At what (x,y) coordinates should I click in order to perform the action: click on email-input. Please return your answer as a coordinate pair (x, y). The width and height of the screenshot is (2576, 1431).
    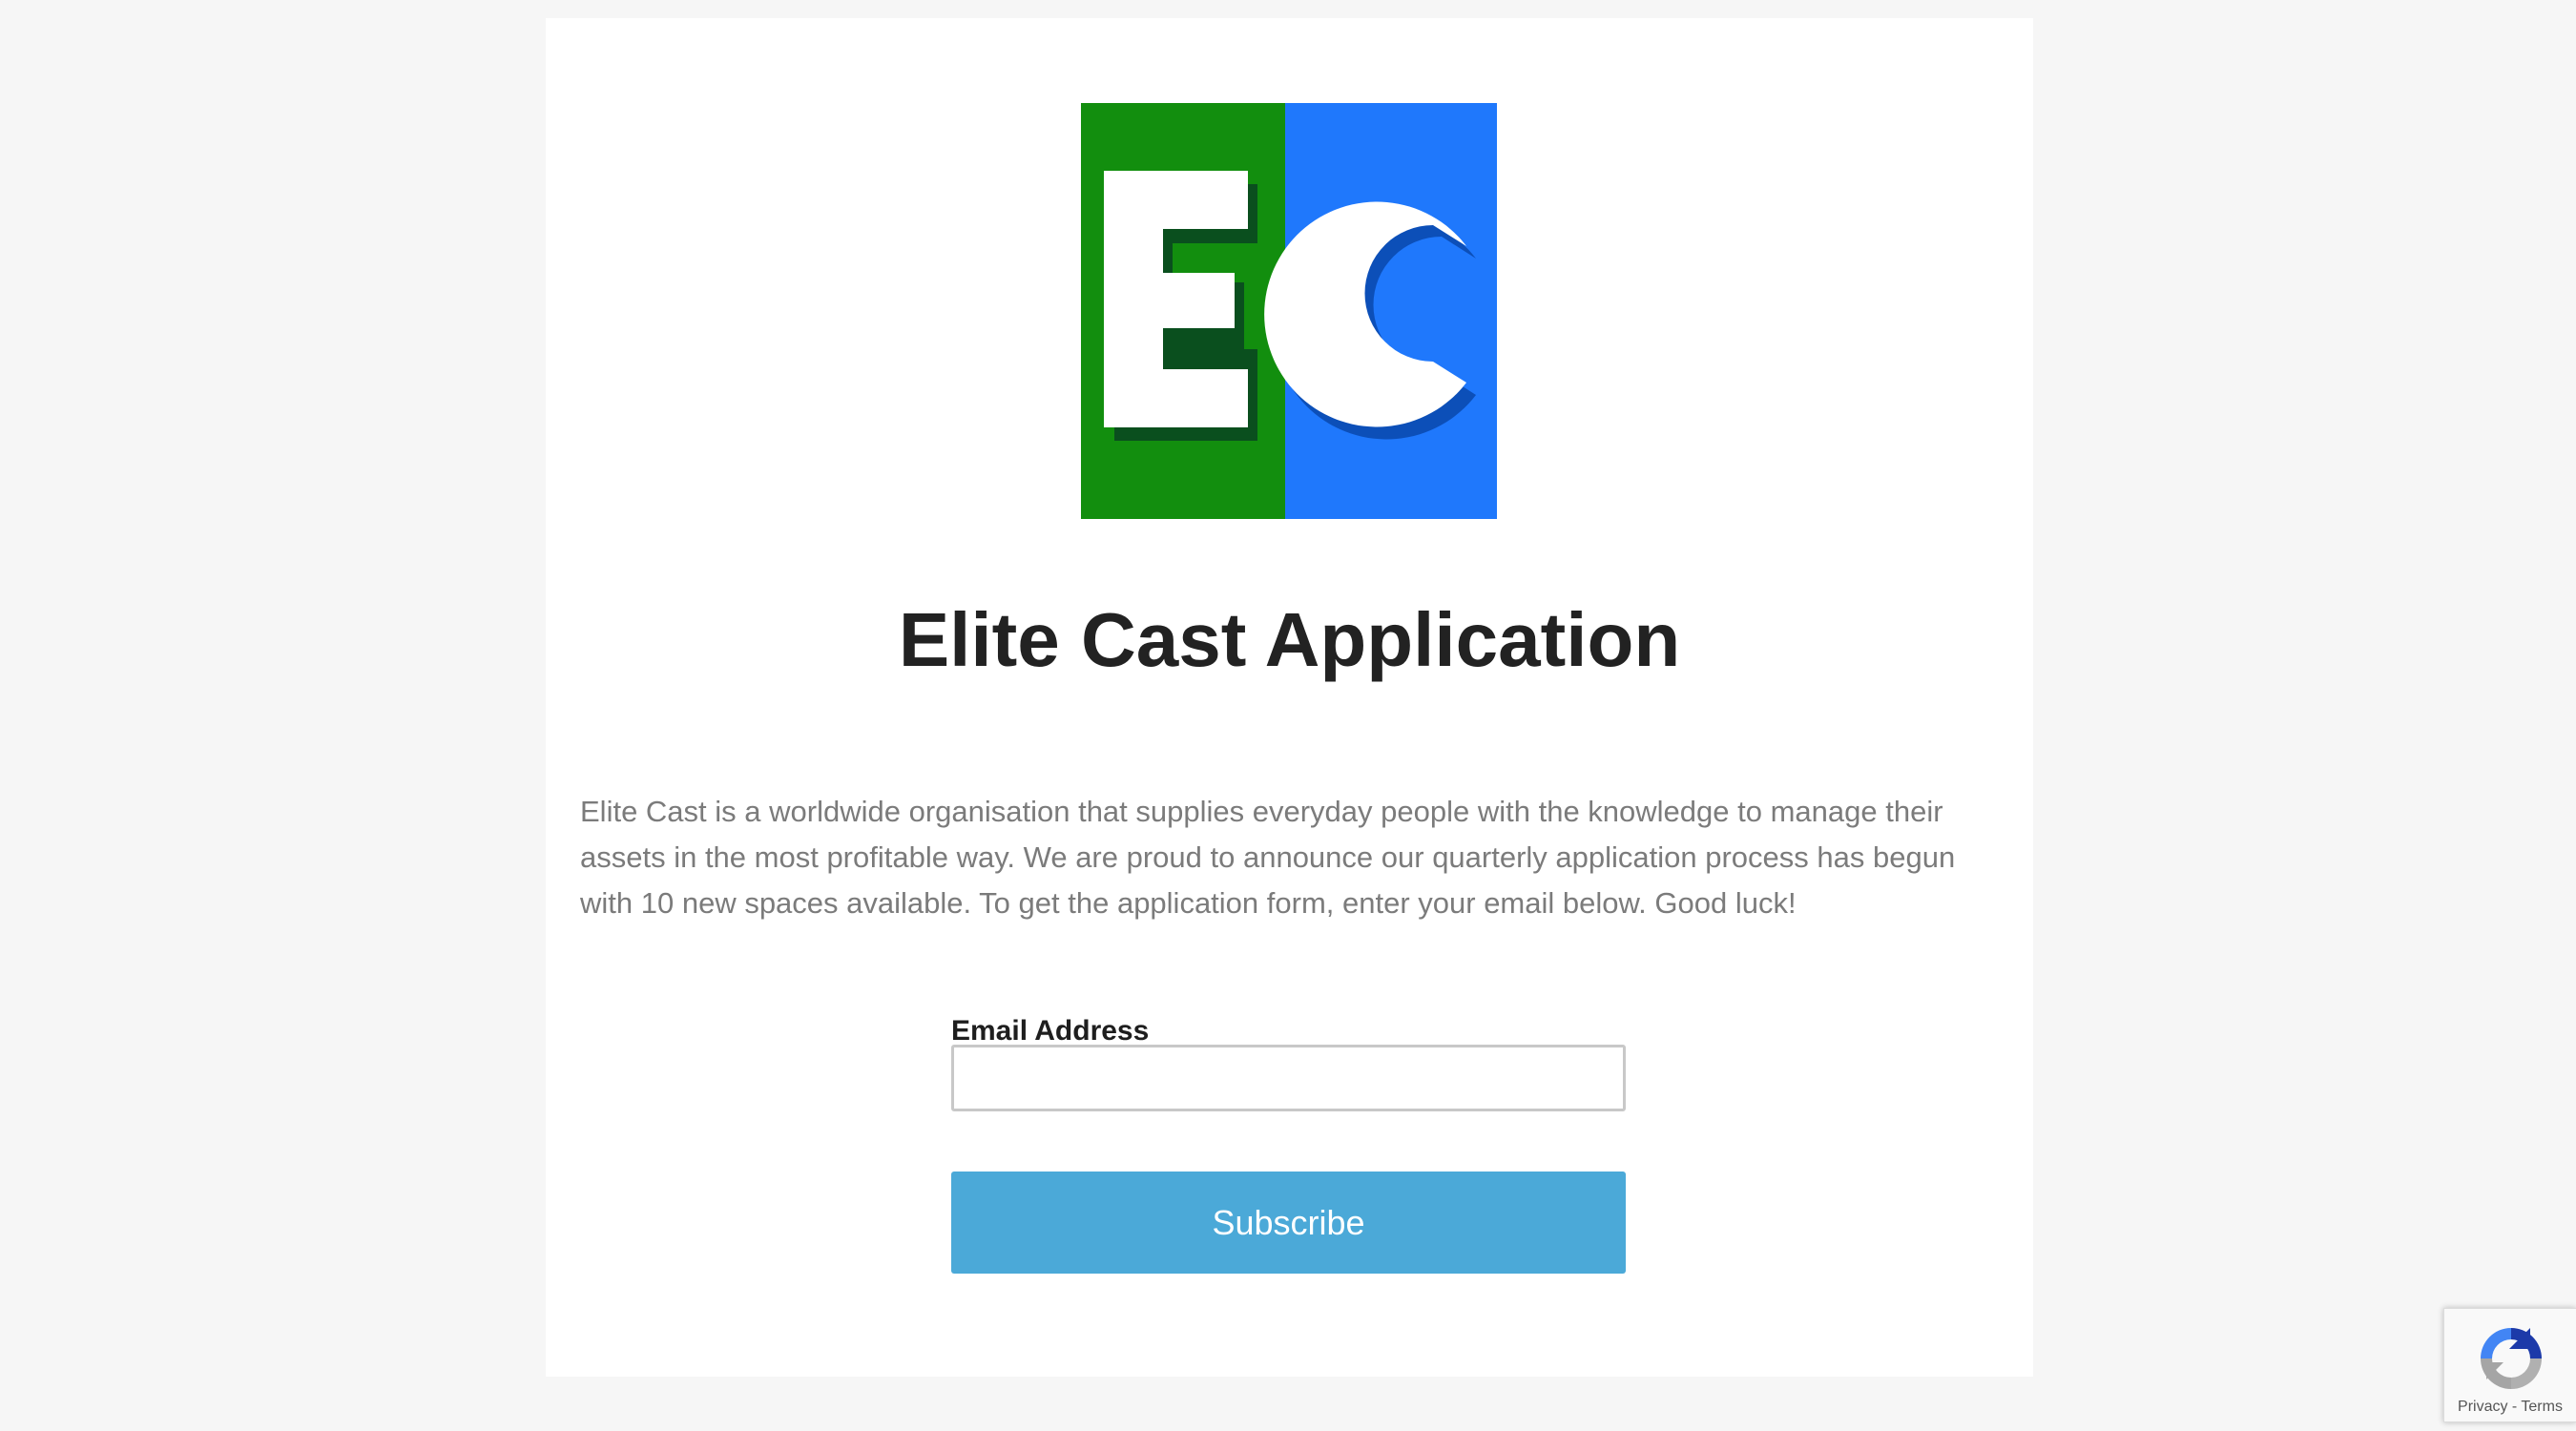
    Looking at the image, I should click on (1288, 1078).